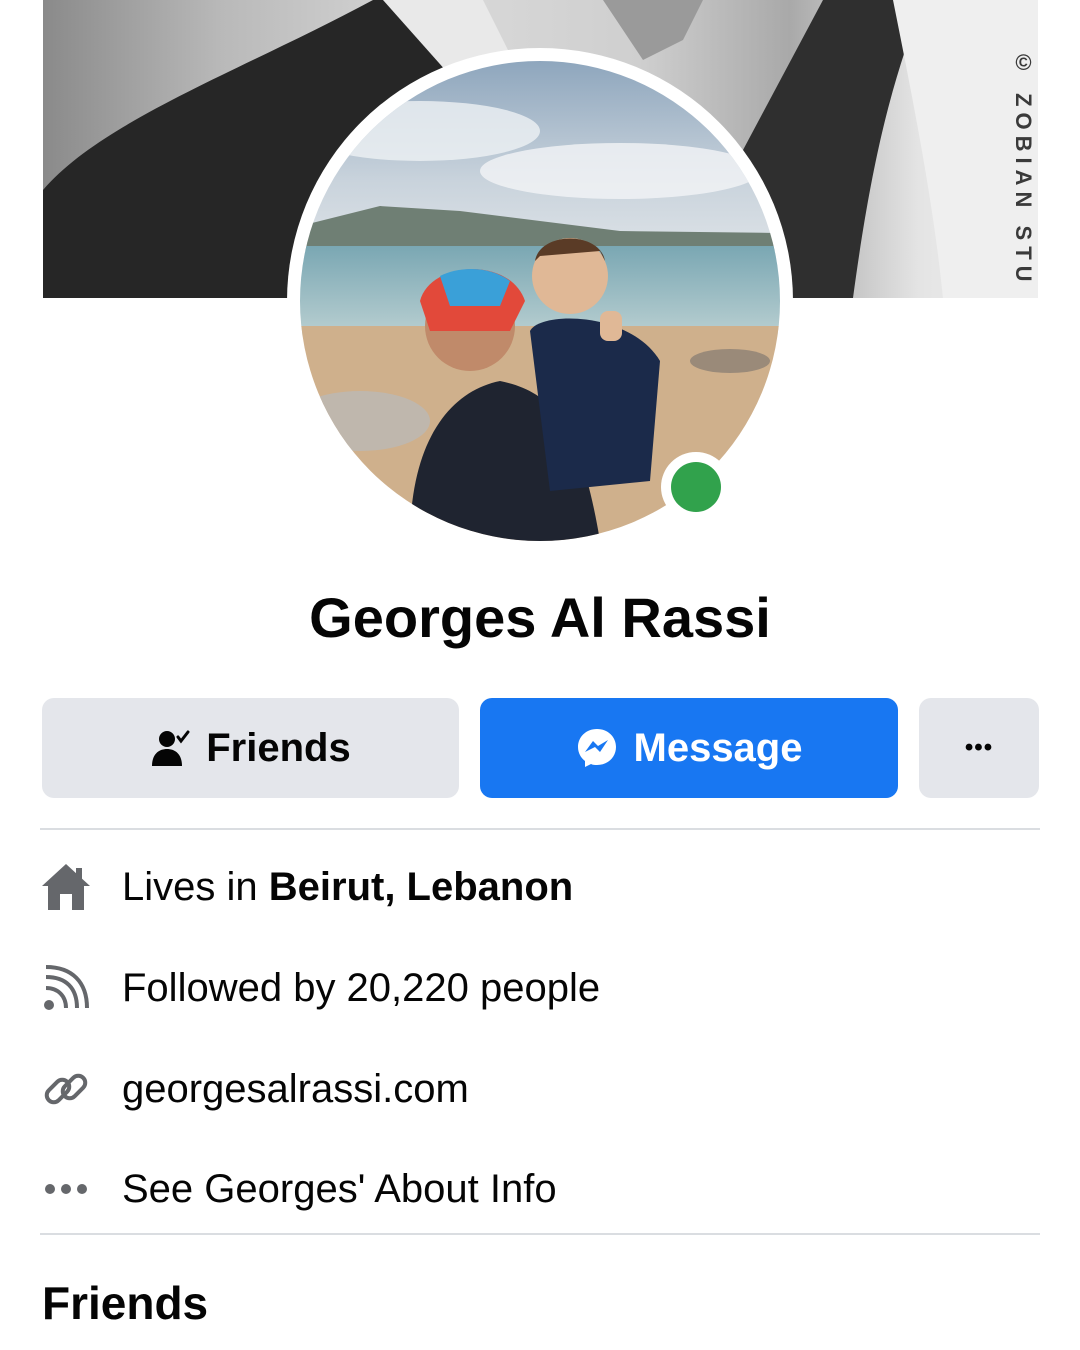  What do you see at coordinates (66, 1089) in the screenshot?
I see `link-icon` at bounding box center [66, 1089].